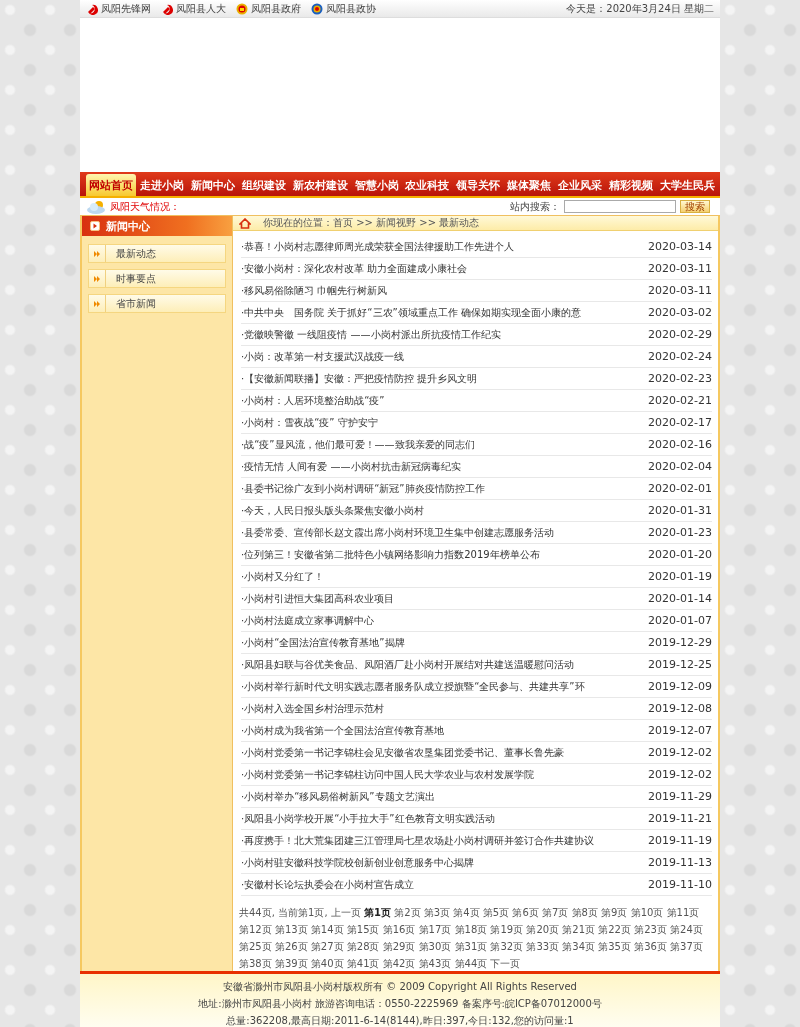  I want to click on news-link: ·小岗村党委第一书记李锦柱访问中国人民大学农业与农村发展学院, so click(388, 774).